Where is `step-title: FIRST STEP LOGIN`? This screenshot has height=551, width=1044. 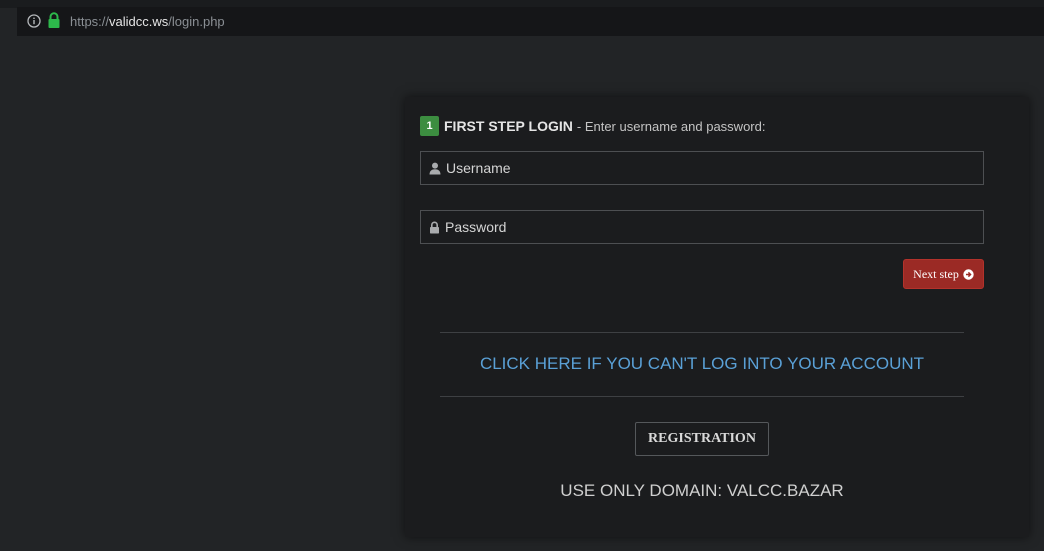 step-title: FIRST STEP LOGIN is located at coordinates (508, 126).